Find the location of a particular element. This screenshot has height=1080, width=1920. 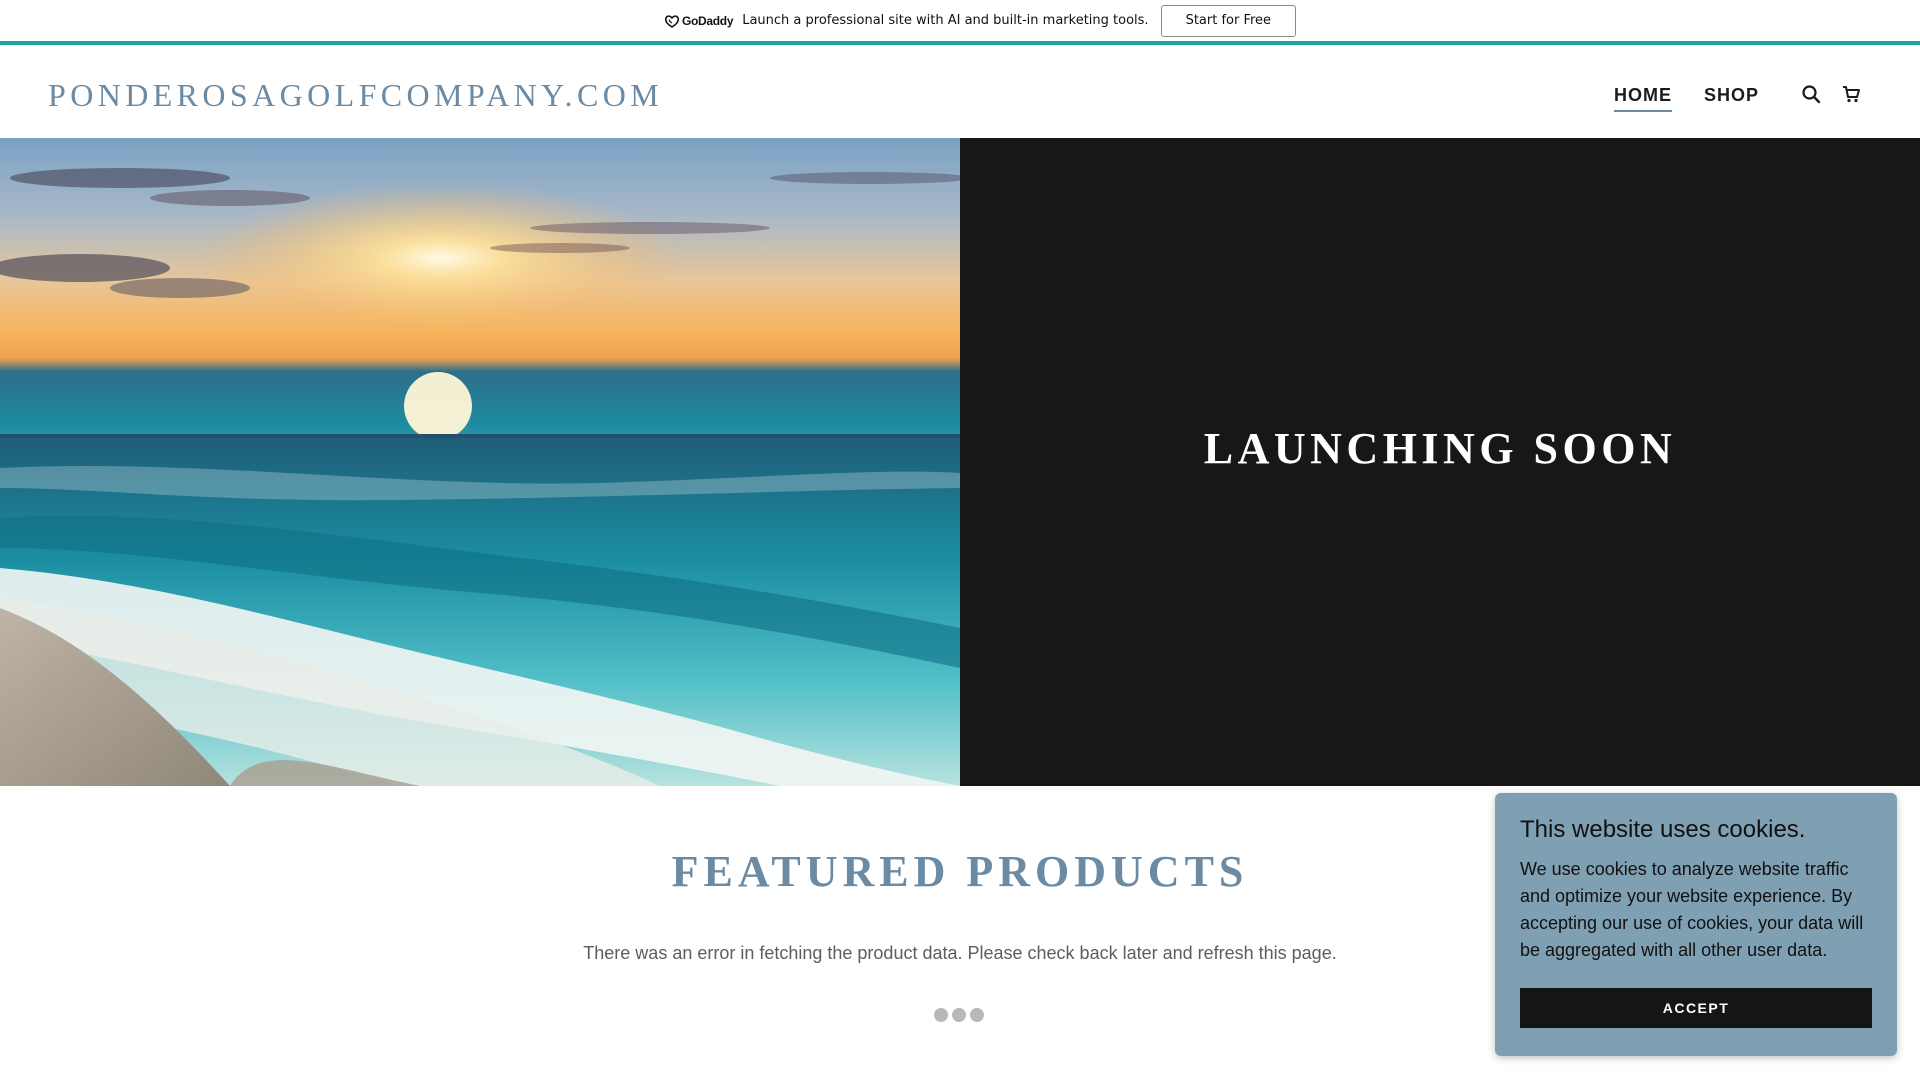

loading-indicator is located at coordinates (961, 1015).